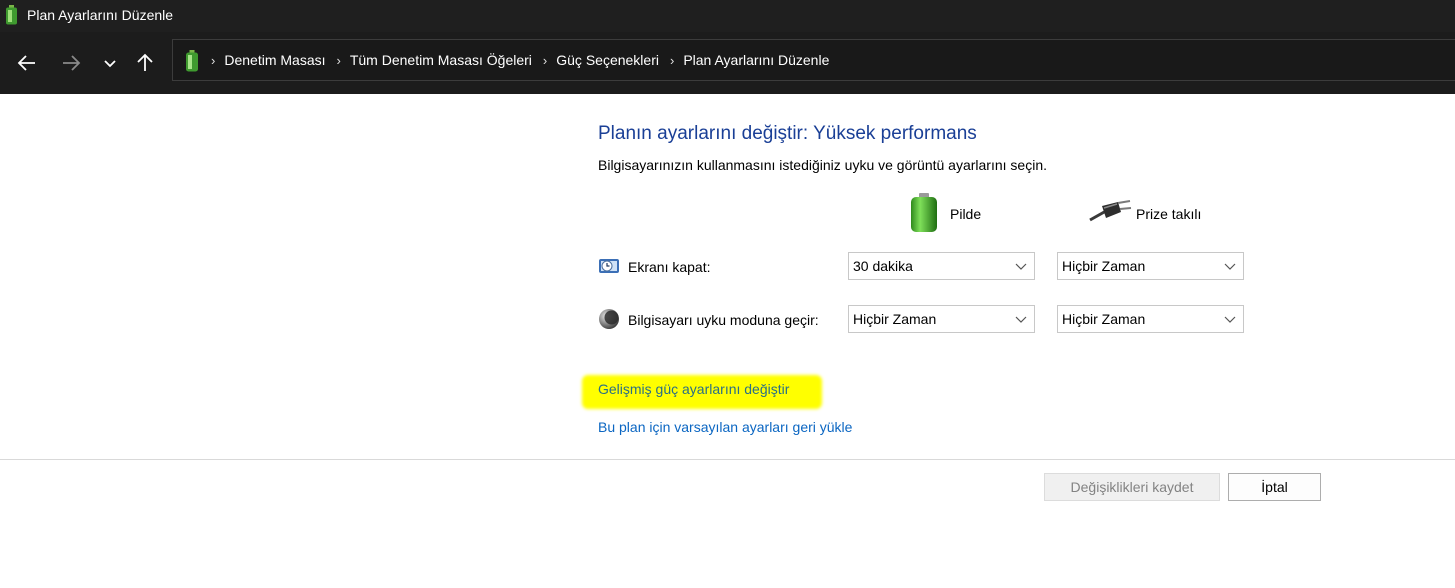 The height and width of the screenshot is (588, 1455). I want to click on power-plug-icon, so click(1110, 211).